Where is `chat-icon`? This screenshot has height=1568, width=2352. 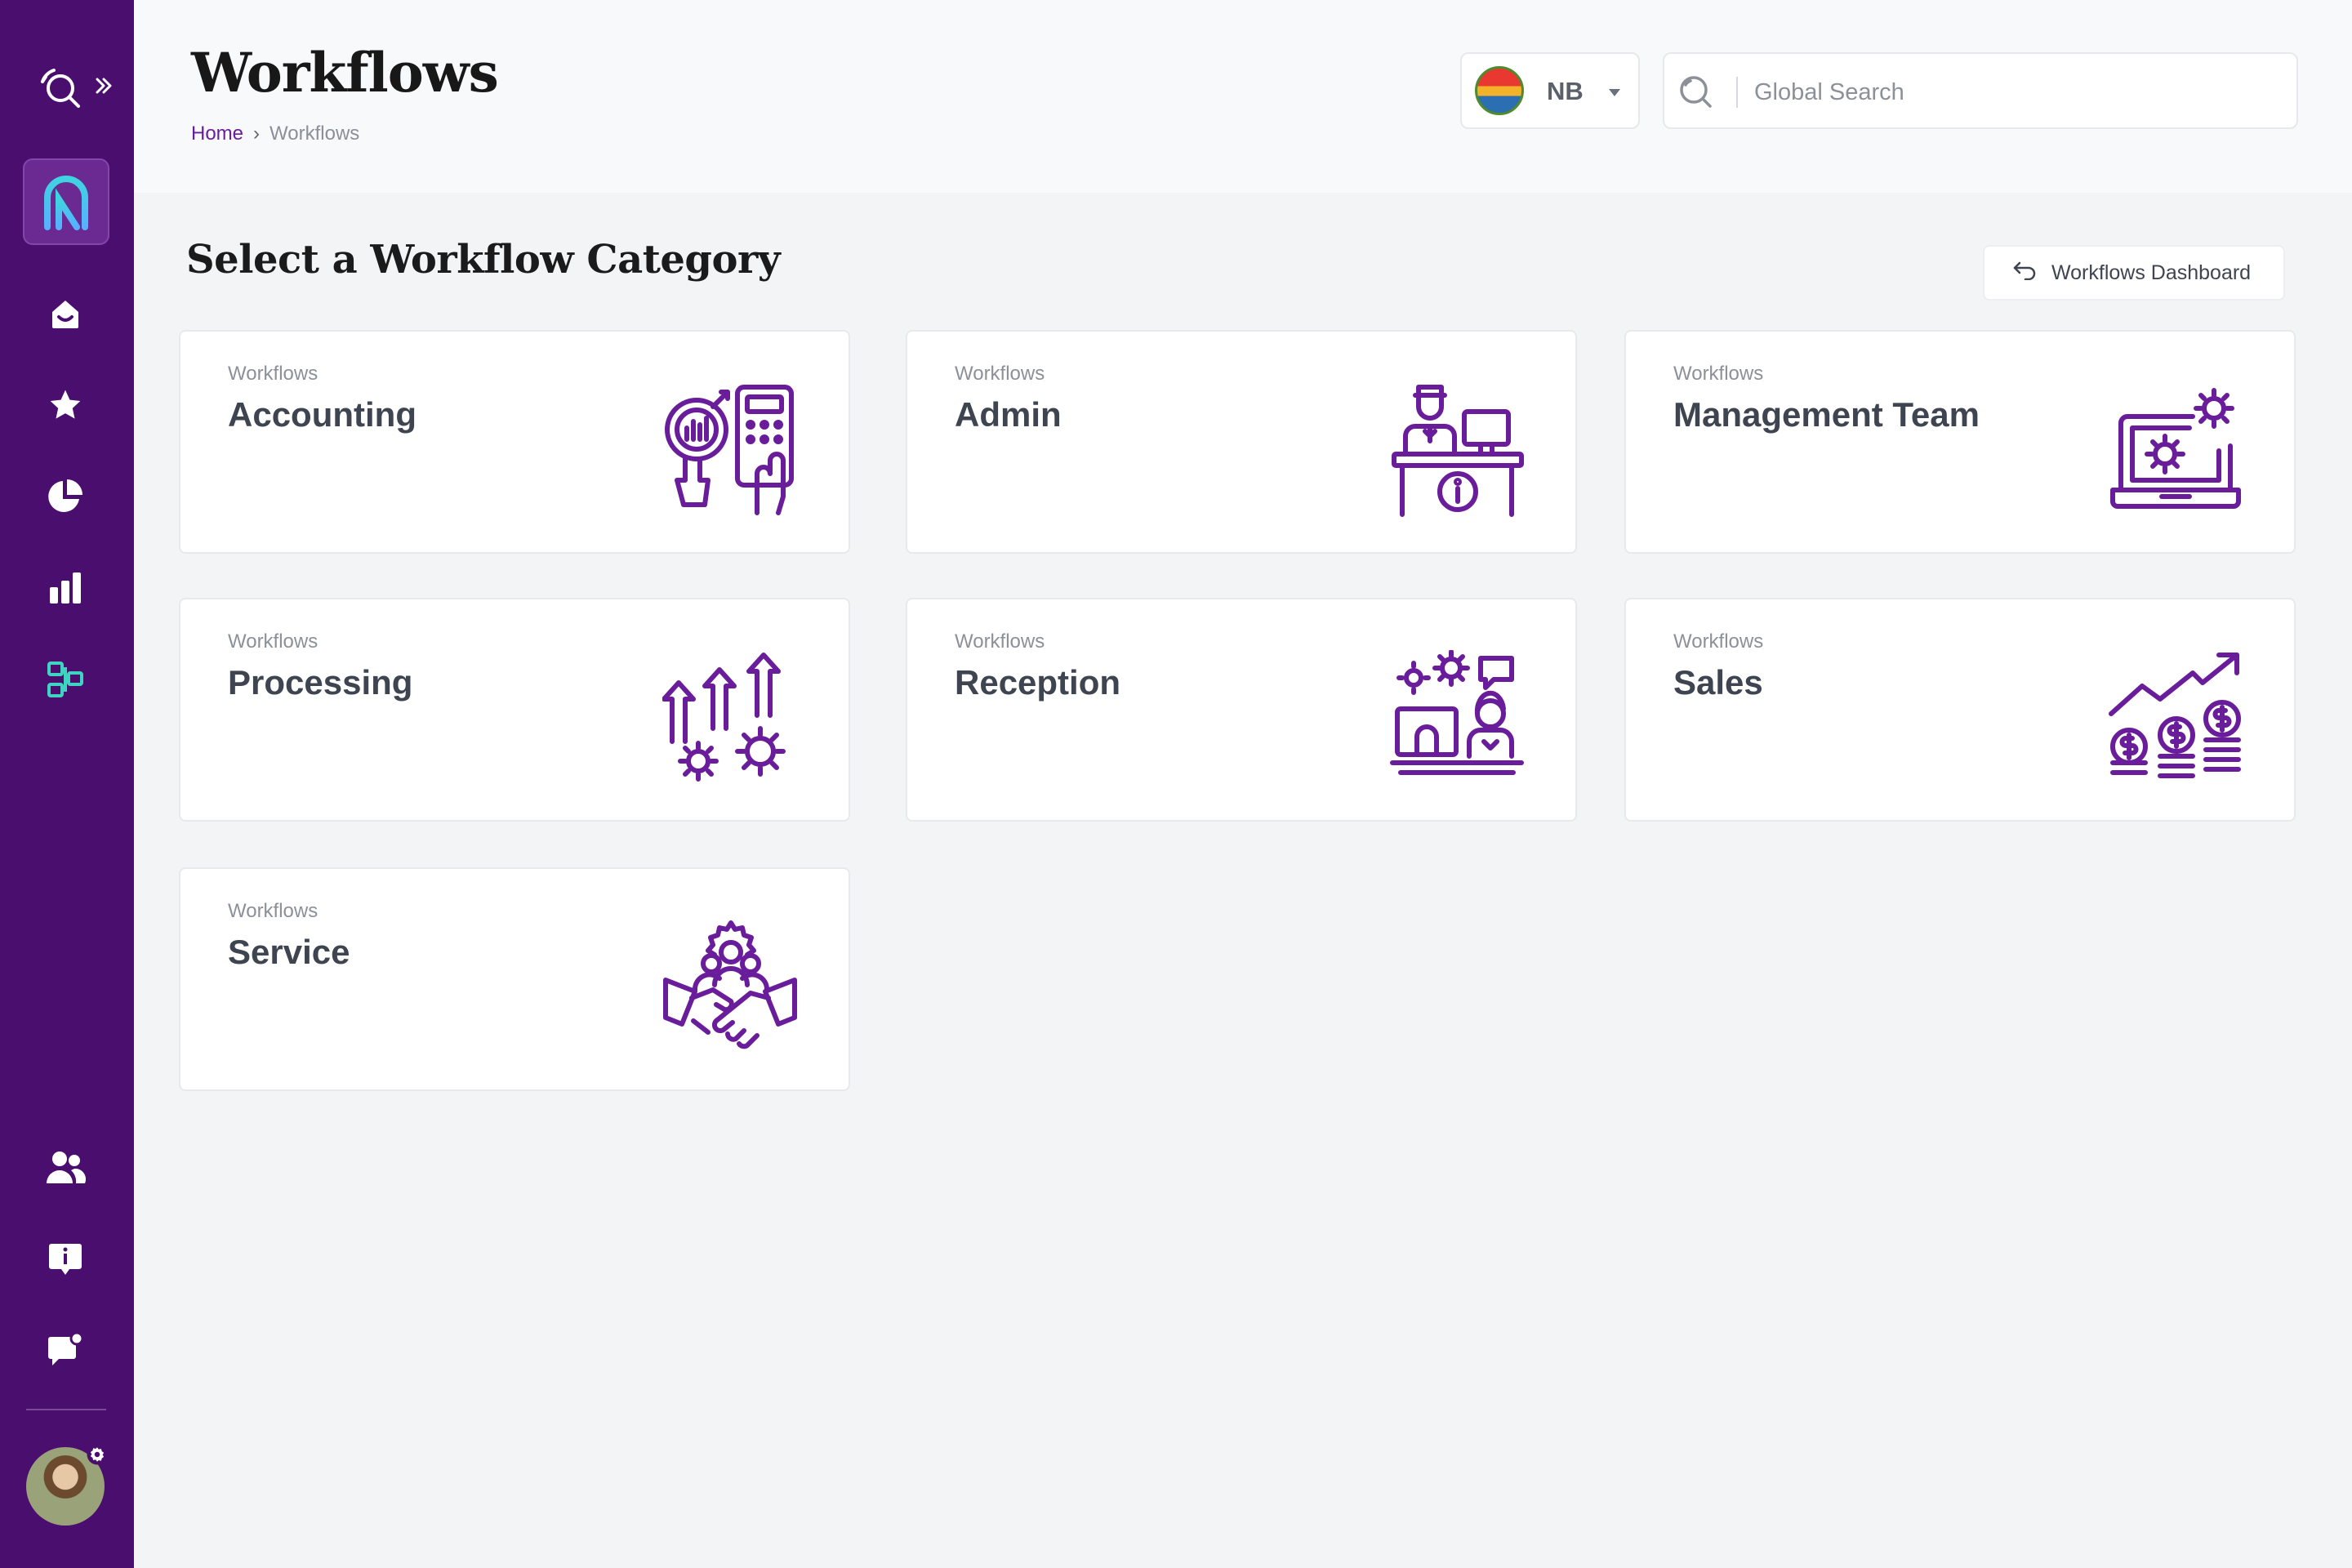
chat-icon is located at coordinates (65, 1351).